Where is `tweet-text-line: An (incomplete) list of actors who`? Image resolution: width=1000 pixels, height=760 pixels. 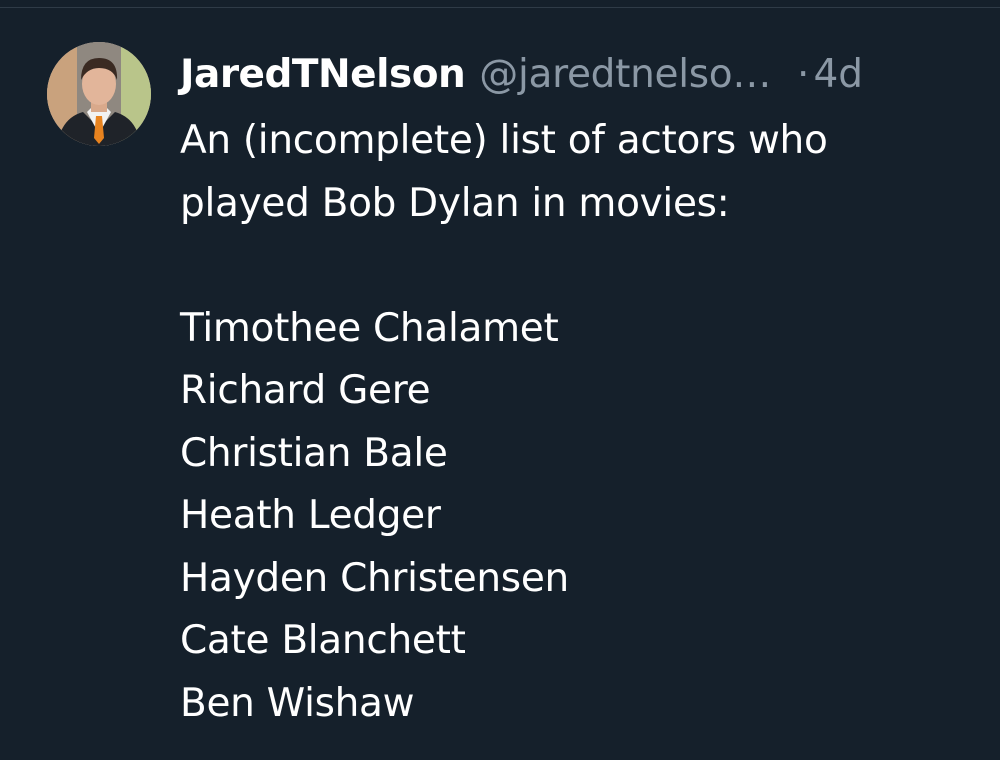
tweet-text-line: An (incomplete) list of actors who is located at coordinates (504, 140).